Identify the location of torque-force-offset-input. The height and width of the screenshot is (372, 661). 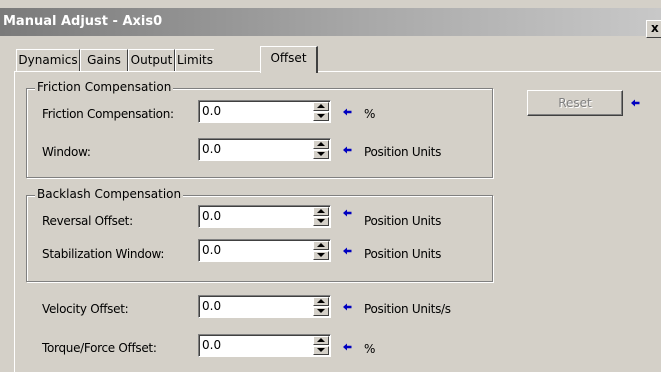
(256, 345).